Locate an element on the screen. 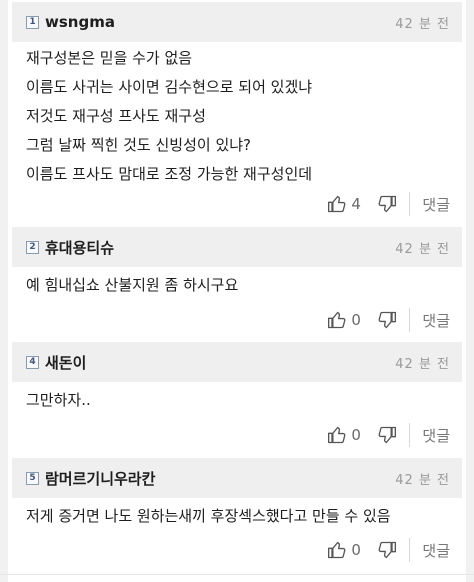 The width and height of the screenshot is (474, 582). comment-text-line: 이름도 프사도 맘대로 조정 가능한 재구성인데 is located at coordinates (169, 174).